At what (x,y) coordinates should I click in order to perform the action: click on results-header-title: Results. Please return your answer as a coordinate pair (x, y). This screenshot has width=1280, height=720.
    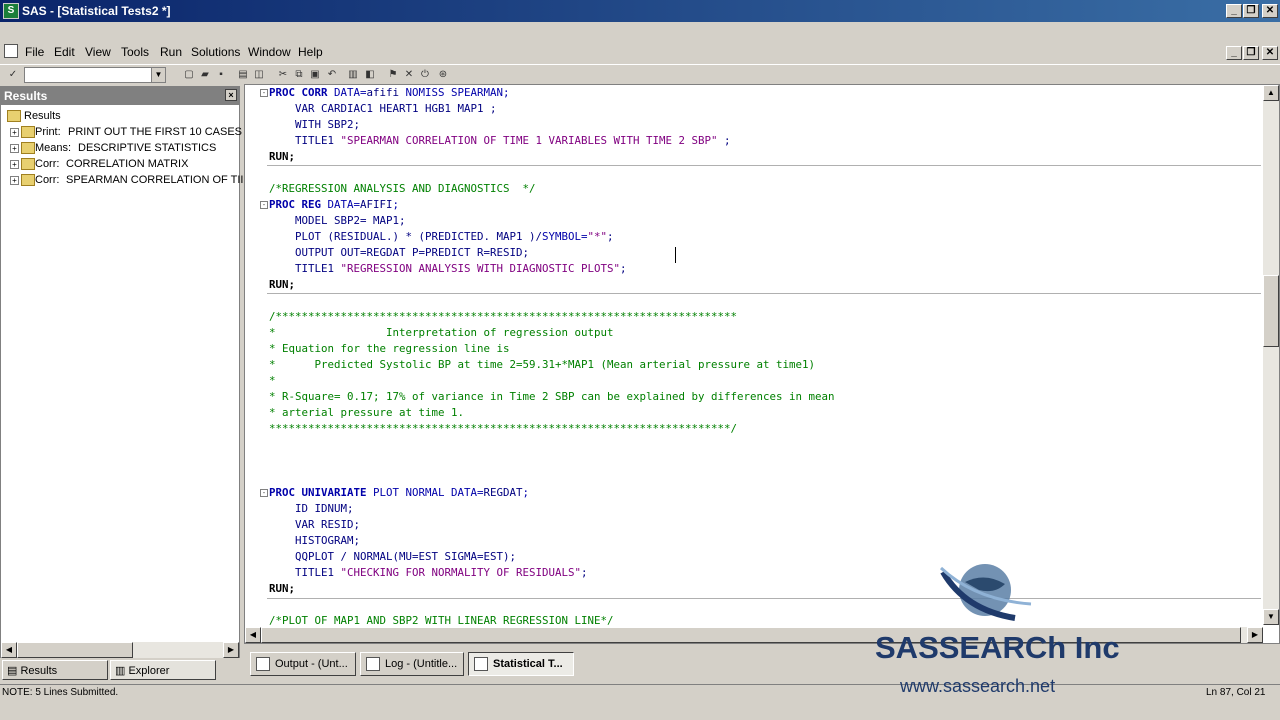
    Looking at the image, I should click on (26, 96).